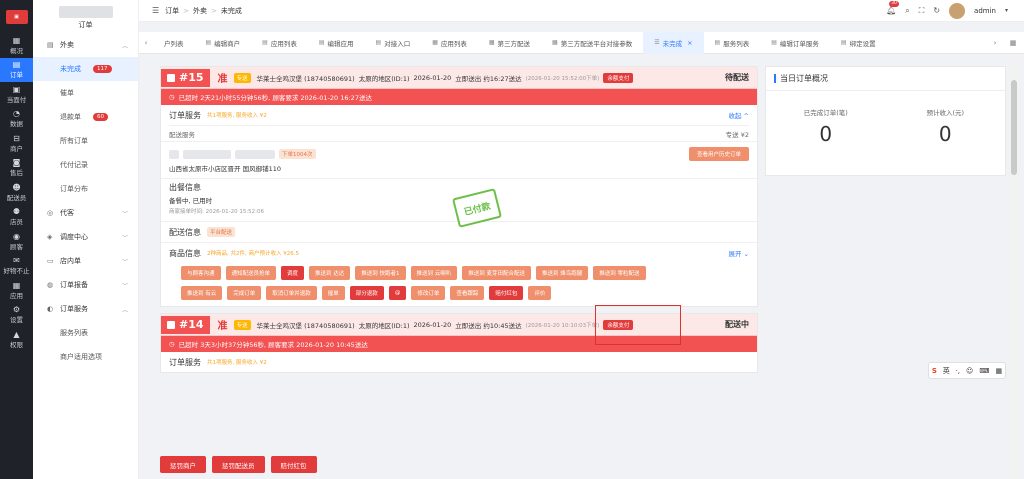 The image size is (1024, 479). What do you see at coordinates (562, 273) in the screenshot?
I see `order-action-button: 推送到 烽鸟跑腿` at bounding box center [562, 273].